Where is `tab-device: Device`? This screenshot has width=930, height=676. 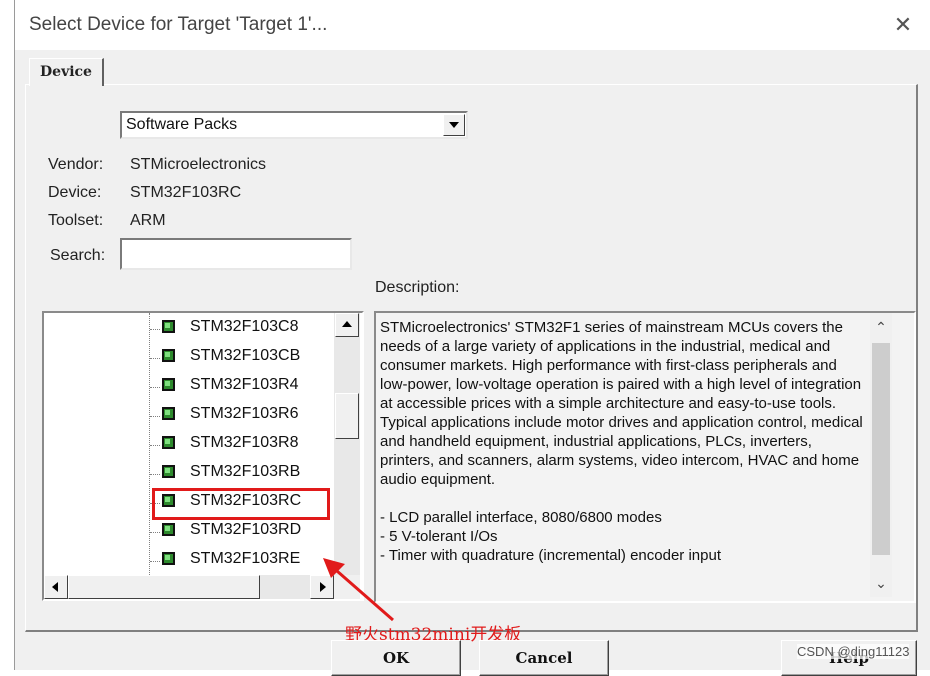 tab-device: Device is located at coordinates (66, 72).